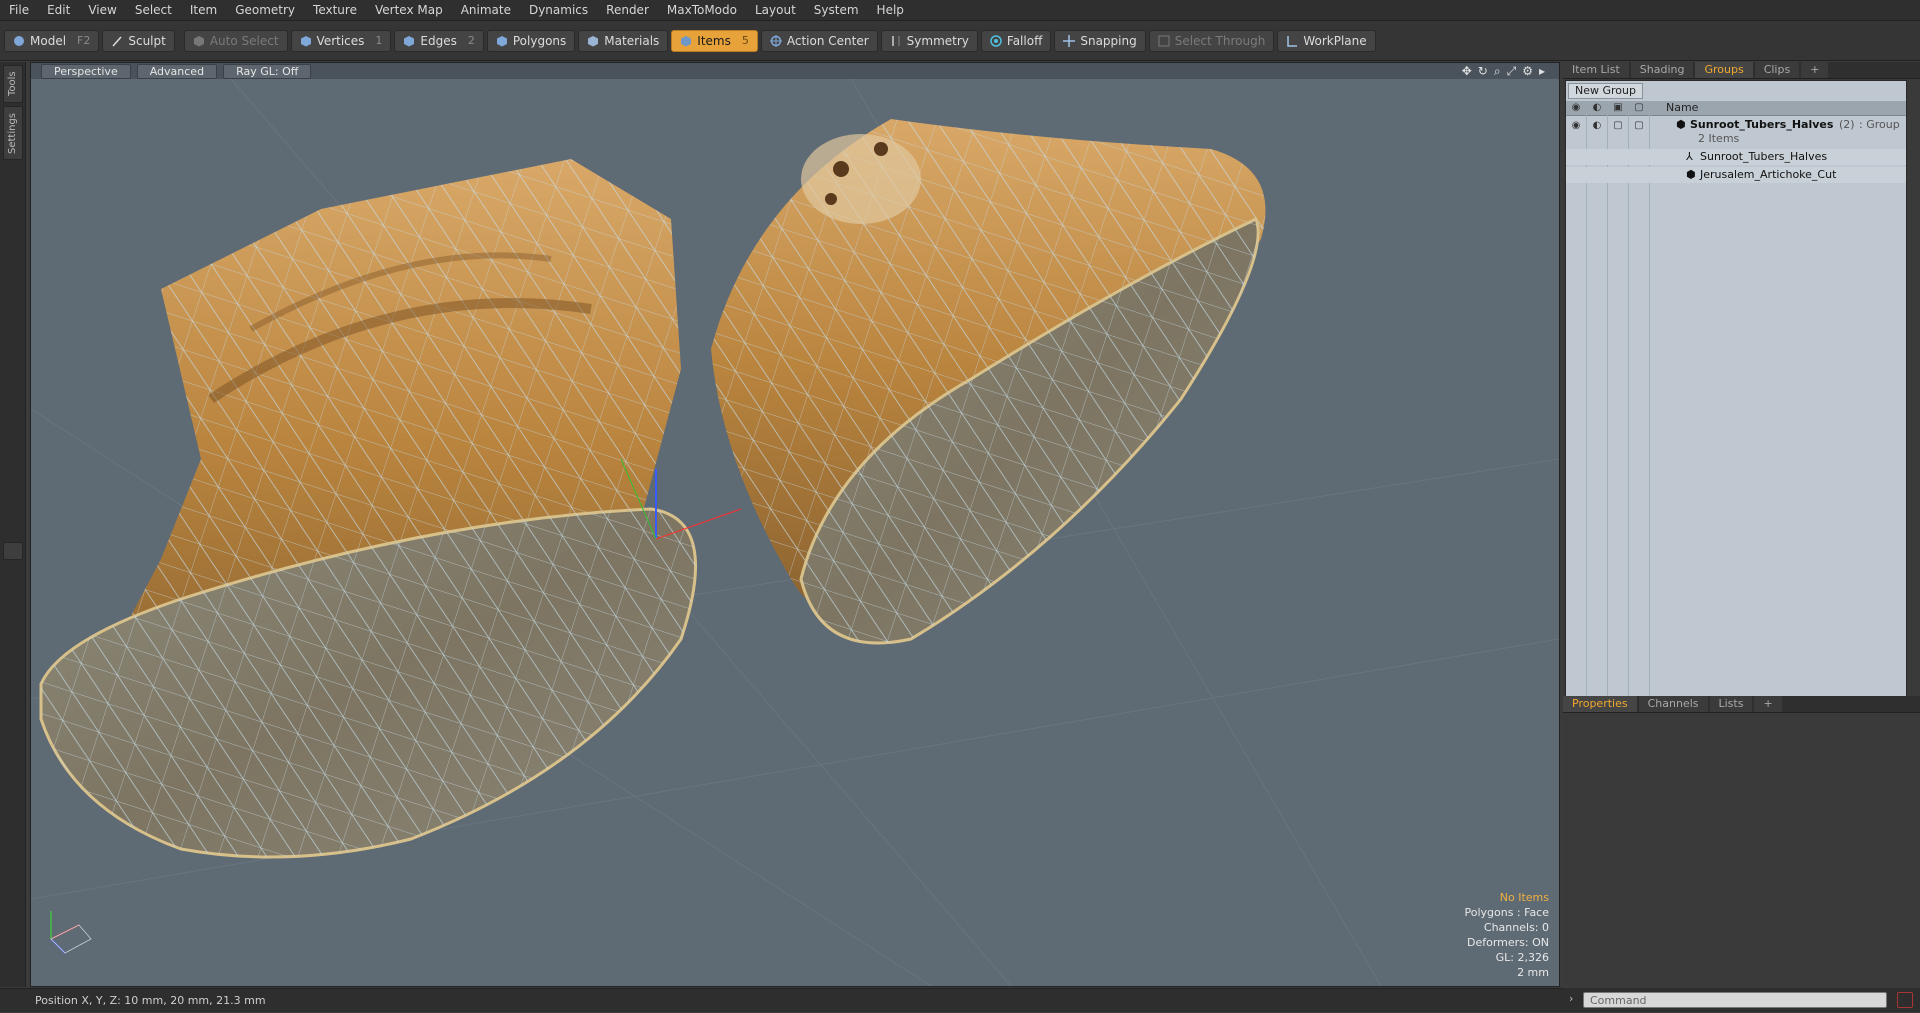  Describe the element at coordinates (265, 10) in the screenshot. I see `menu-geometry: Geometry` at that location.